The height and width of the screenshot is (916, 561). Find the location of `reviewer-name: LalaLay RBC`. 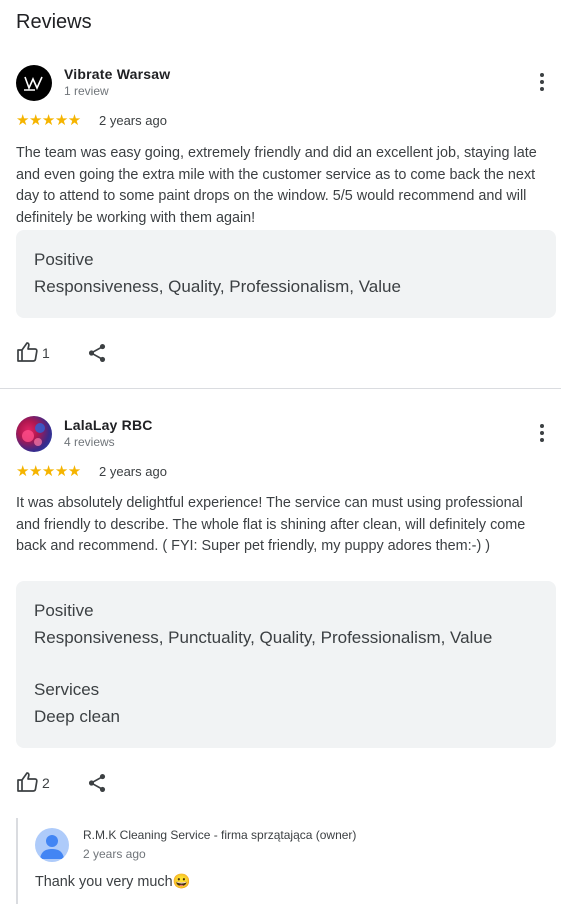

reviewer-name: LalaLay RBC is located at coordinates (108, 425).